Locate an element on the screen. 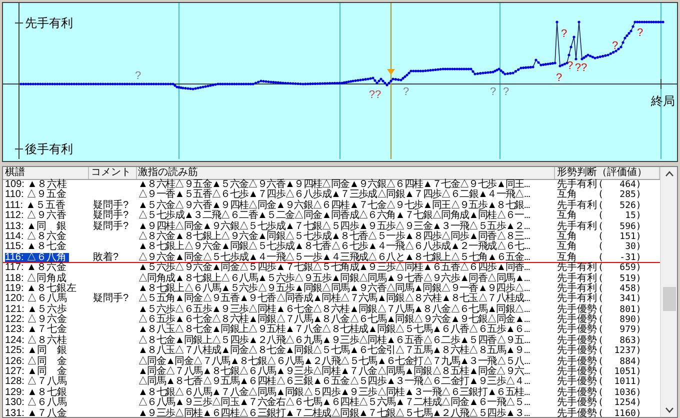 This screenshot has height=418, width=680. score-cell: ( 285) is located at coordinates (620, 195).